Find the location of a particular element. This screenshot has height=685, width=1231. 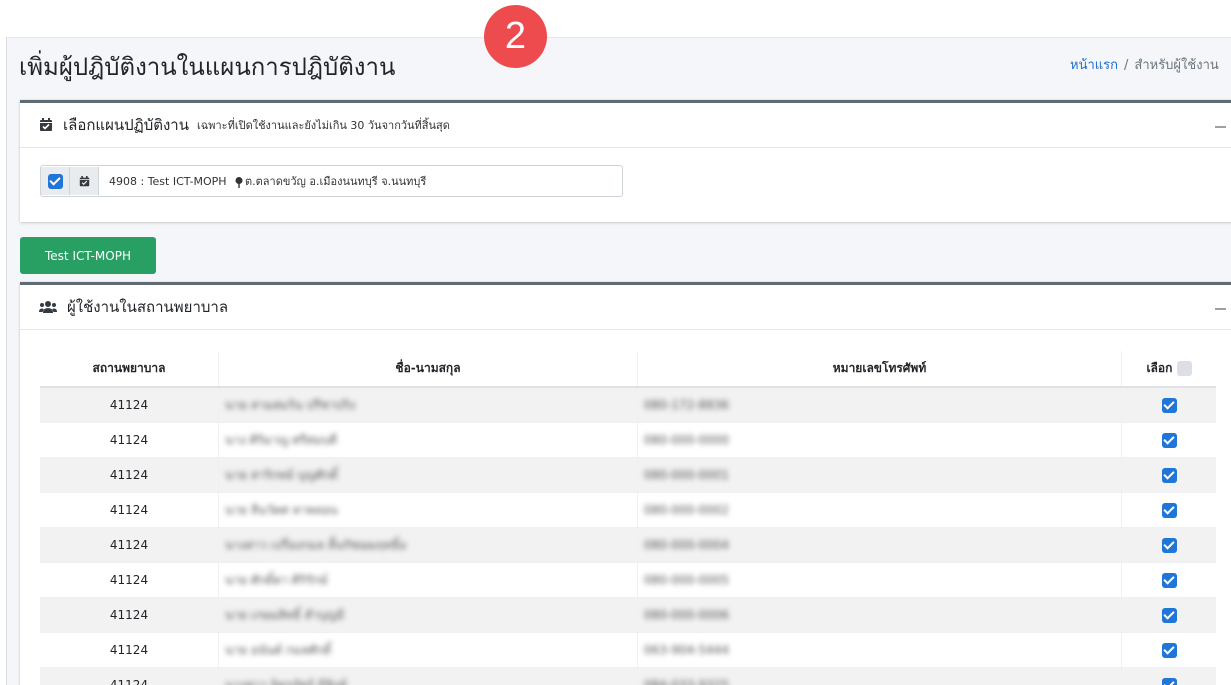

user-phone-cell: 080-172-8836 is located at coordinates (880, 405).